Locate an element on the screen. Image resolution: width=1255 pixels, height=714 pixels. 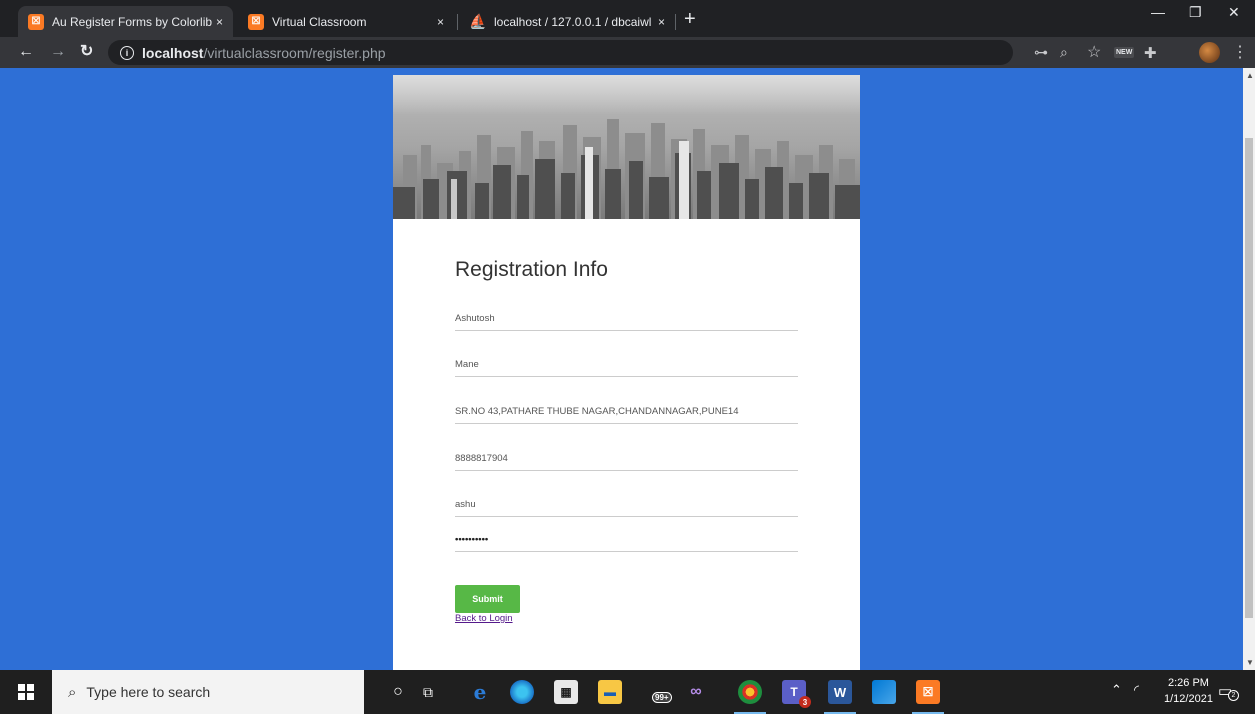
photos-icon is located at coordinates (884, 692).